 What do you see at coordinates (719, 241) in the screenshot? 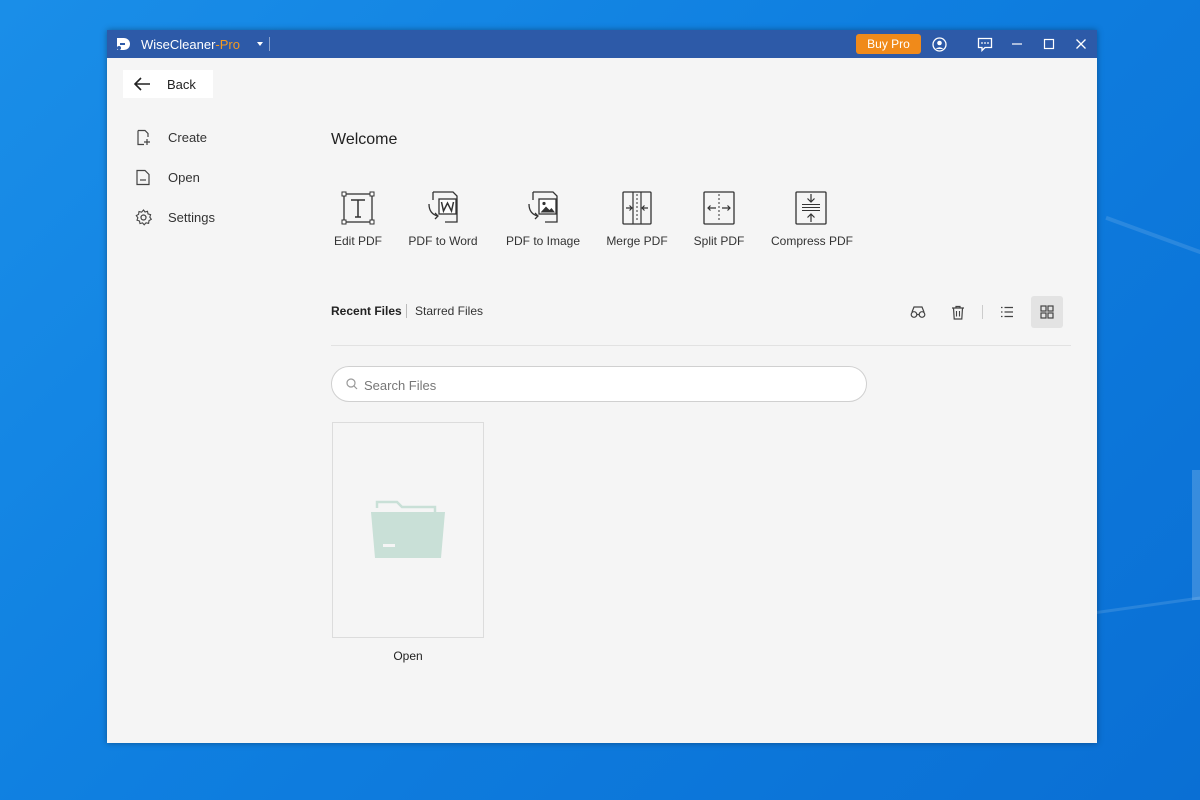
I see `tool-label: Split PDF` at bounding box center [719, 241].